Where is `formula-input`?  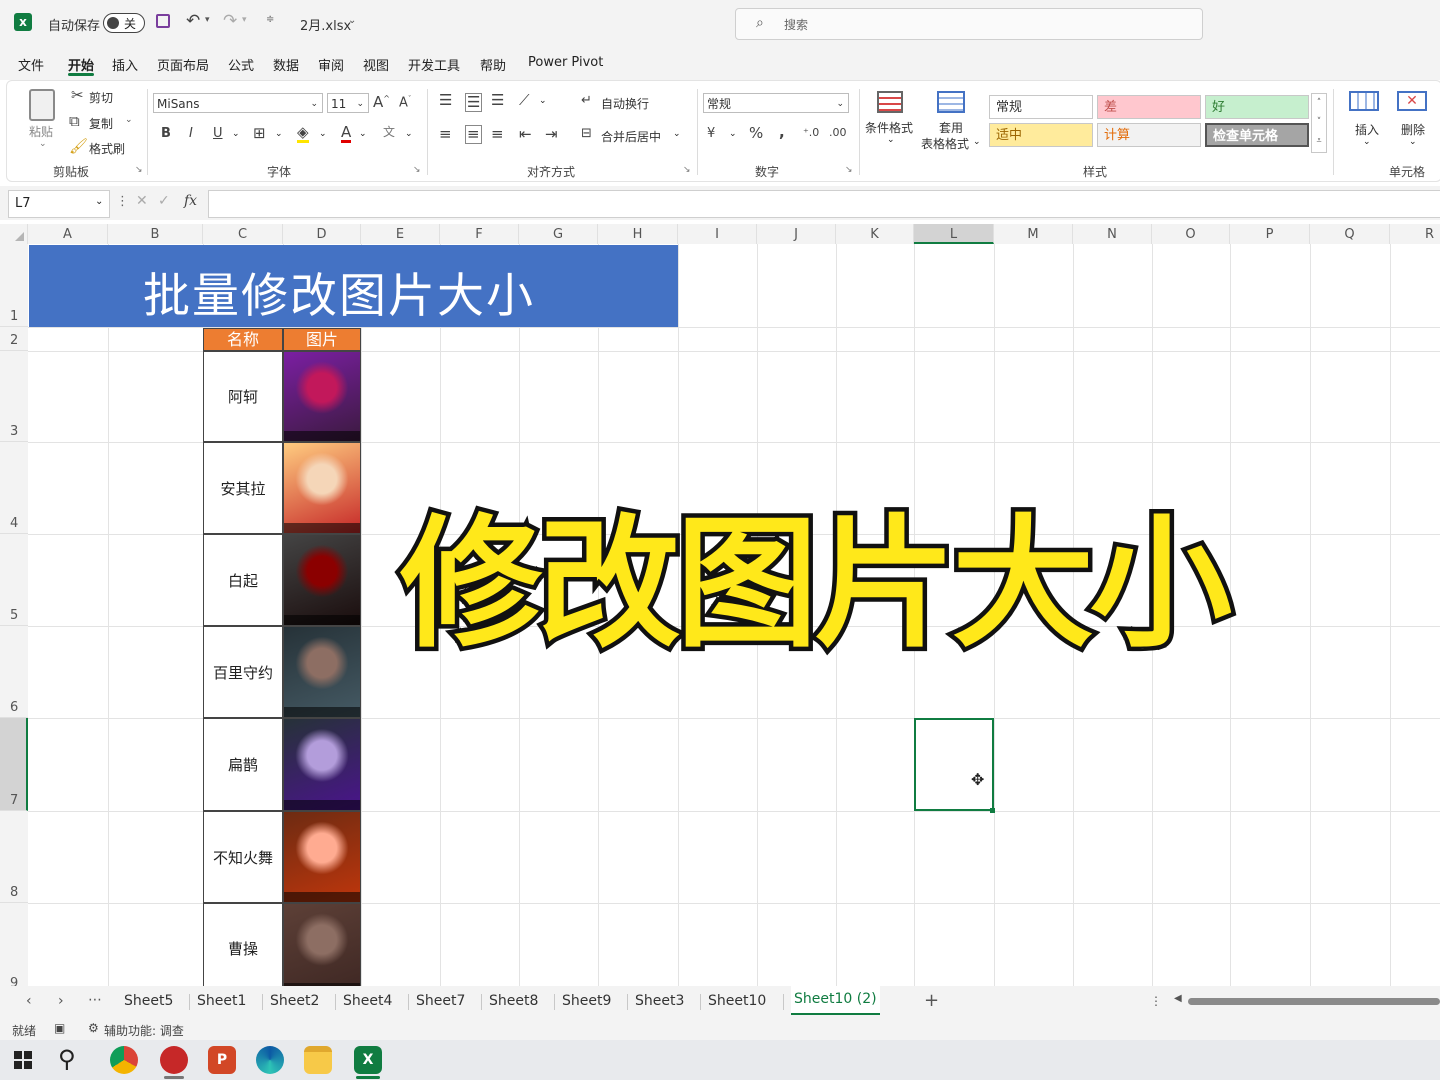
formula-input is located at coordinates (824, 204).